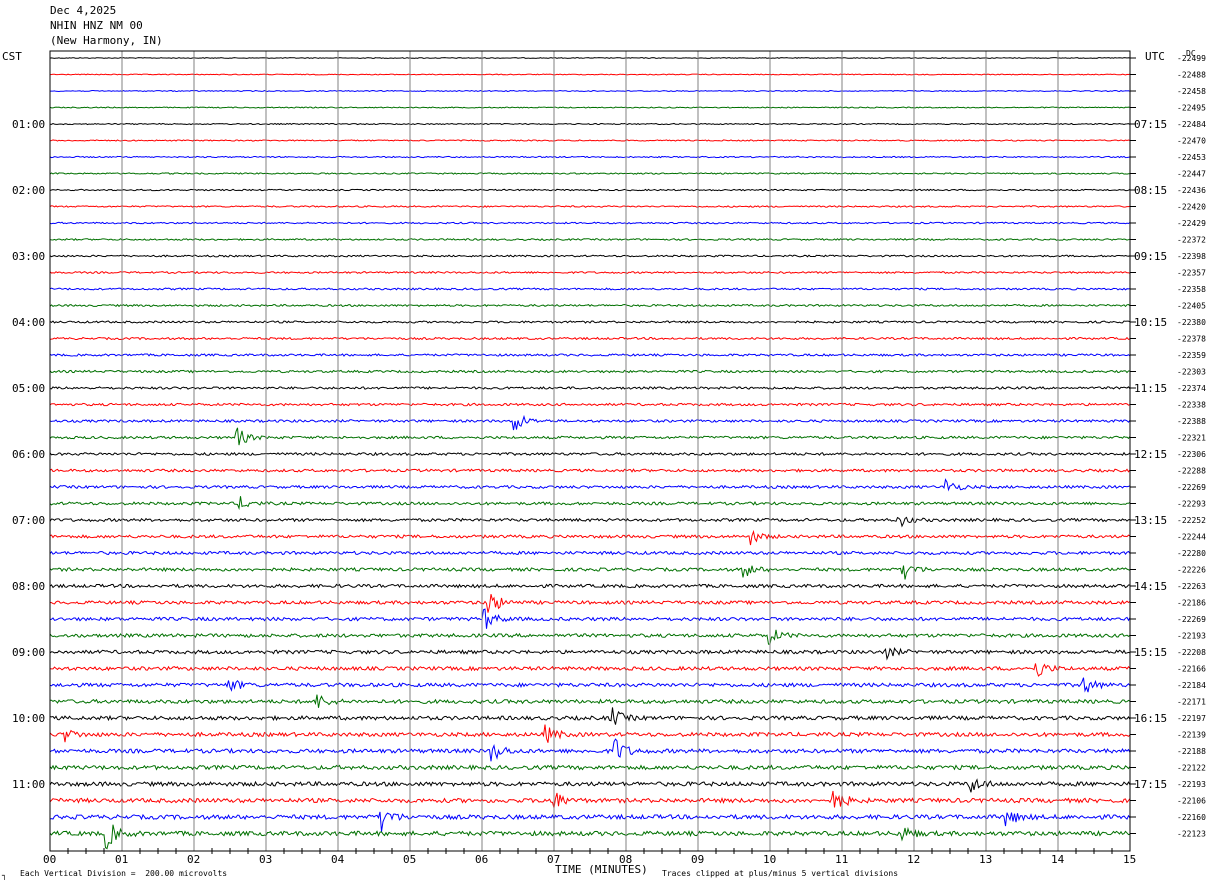 The image size is (1210, 886). I want to click on left-time-label: 11:00, so click(28, 784).